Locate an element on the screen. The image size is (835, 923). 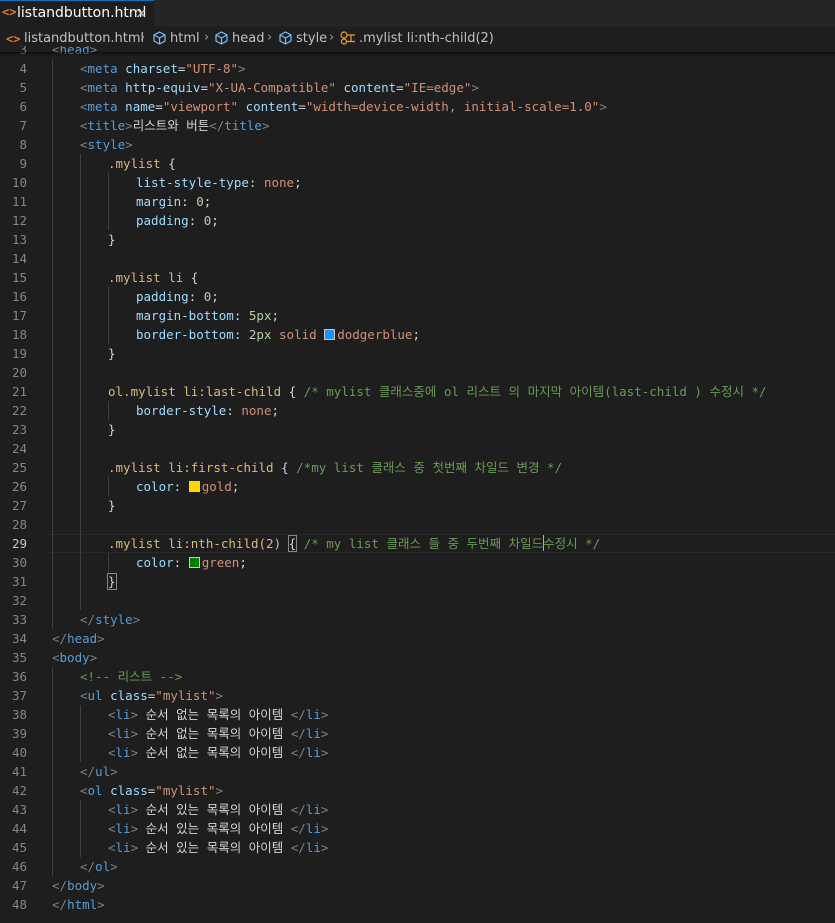
code-line: 44 <li> 순서 있는 목록의 아이템 </li> is located at coordinates (417, 828).